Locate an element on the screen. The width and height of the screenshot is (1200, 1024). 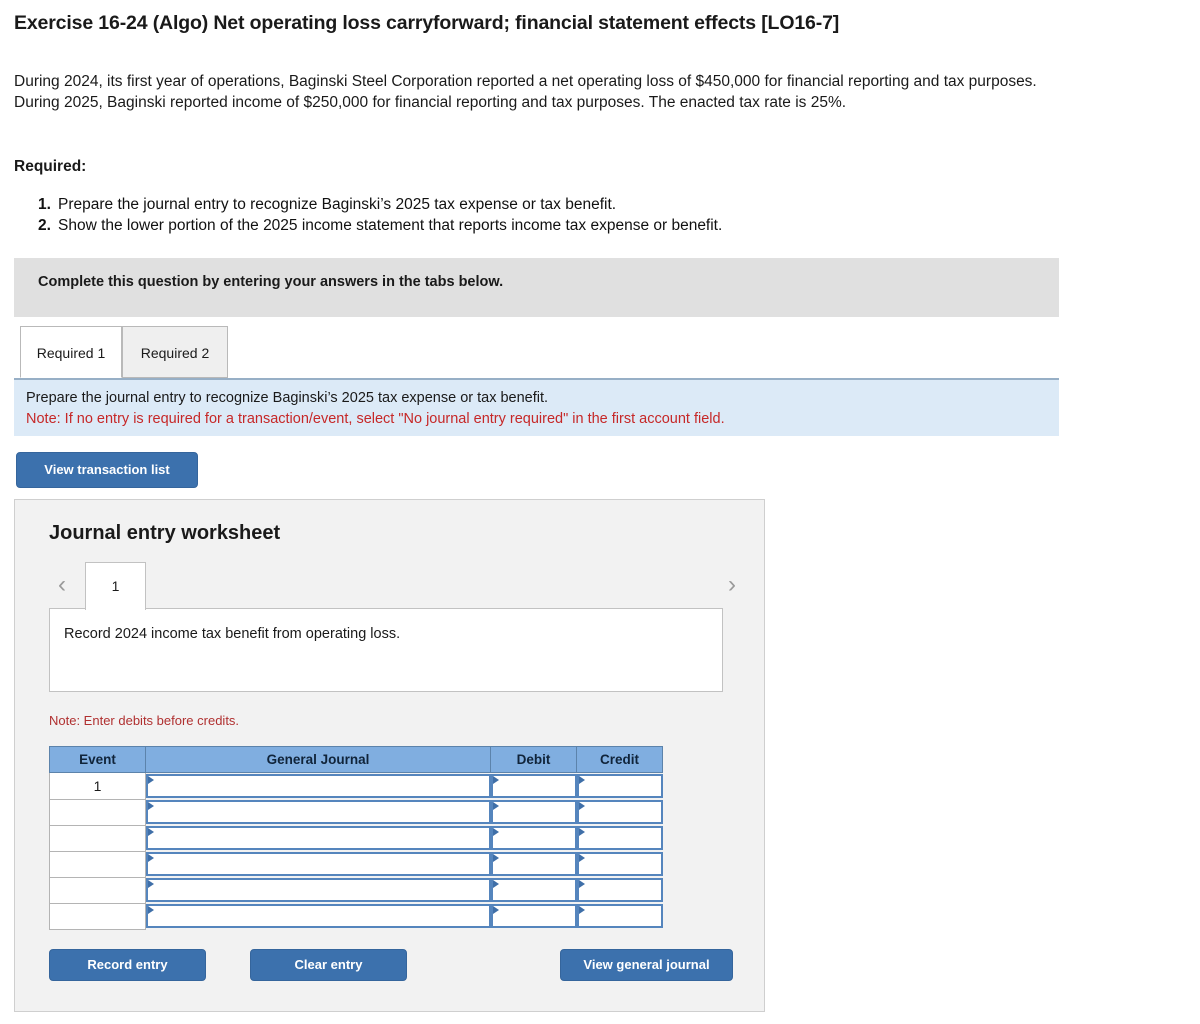
column-header-credit: Credit is located at coordinates (619, 759).